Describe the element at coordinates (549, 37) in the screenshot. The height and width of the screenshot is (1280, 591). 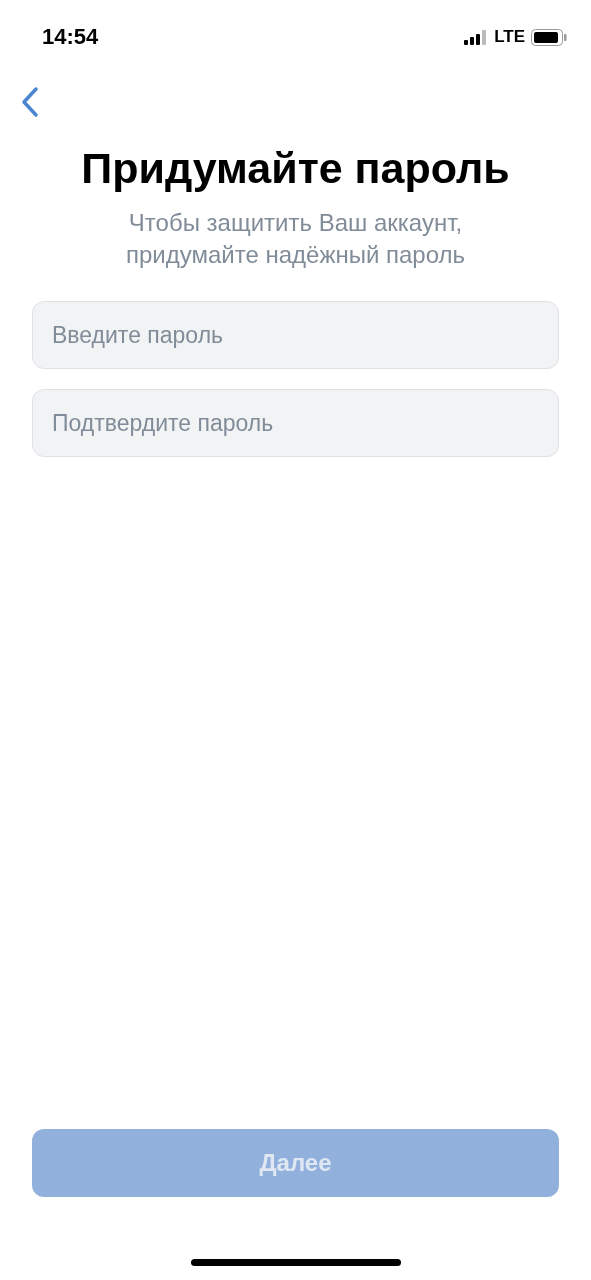
I see `battery-icon` at that location.